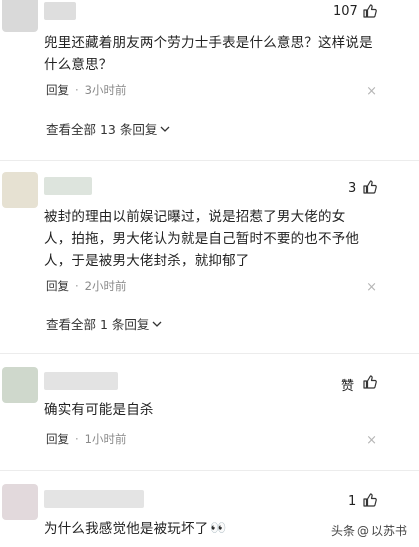 The width and height of the screenshot is (419, 547). I want to click on like-button-label: 赞, so click(347, 384).